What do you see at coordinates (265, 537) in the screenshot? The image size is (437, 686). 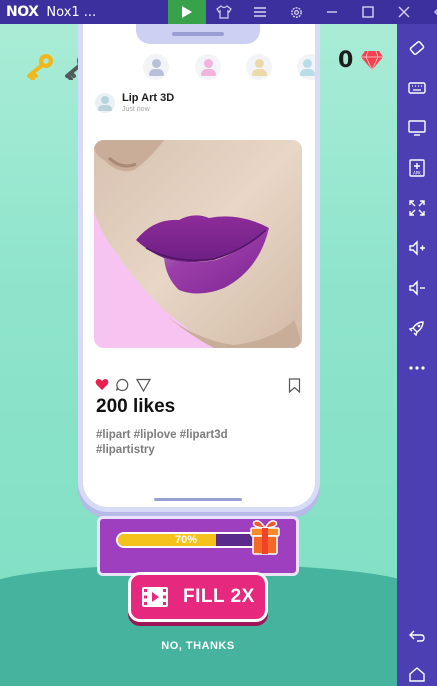 I see `gift-icon` at bounding box center [265, 537].